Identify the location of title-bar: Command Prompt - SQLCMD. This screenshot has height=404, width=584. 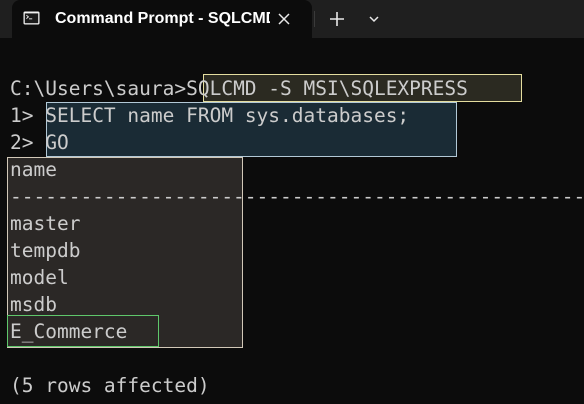
(292, 19).